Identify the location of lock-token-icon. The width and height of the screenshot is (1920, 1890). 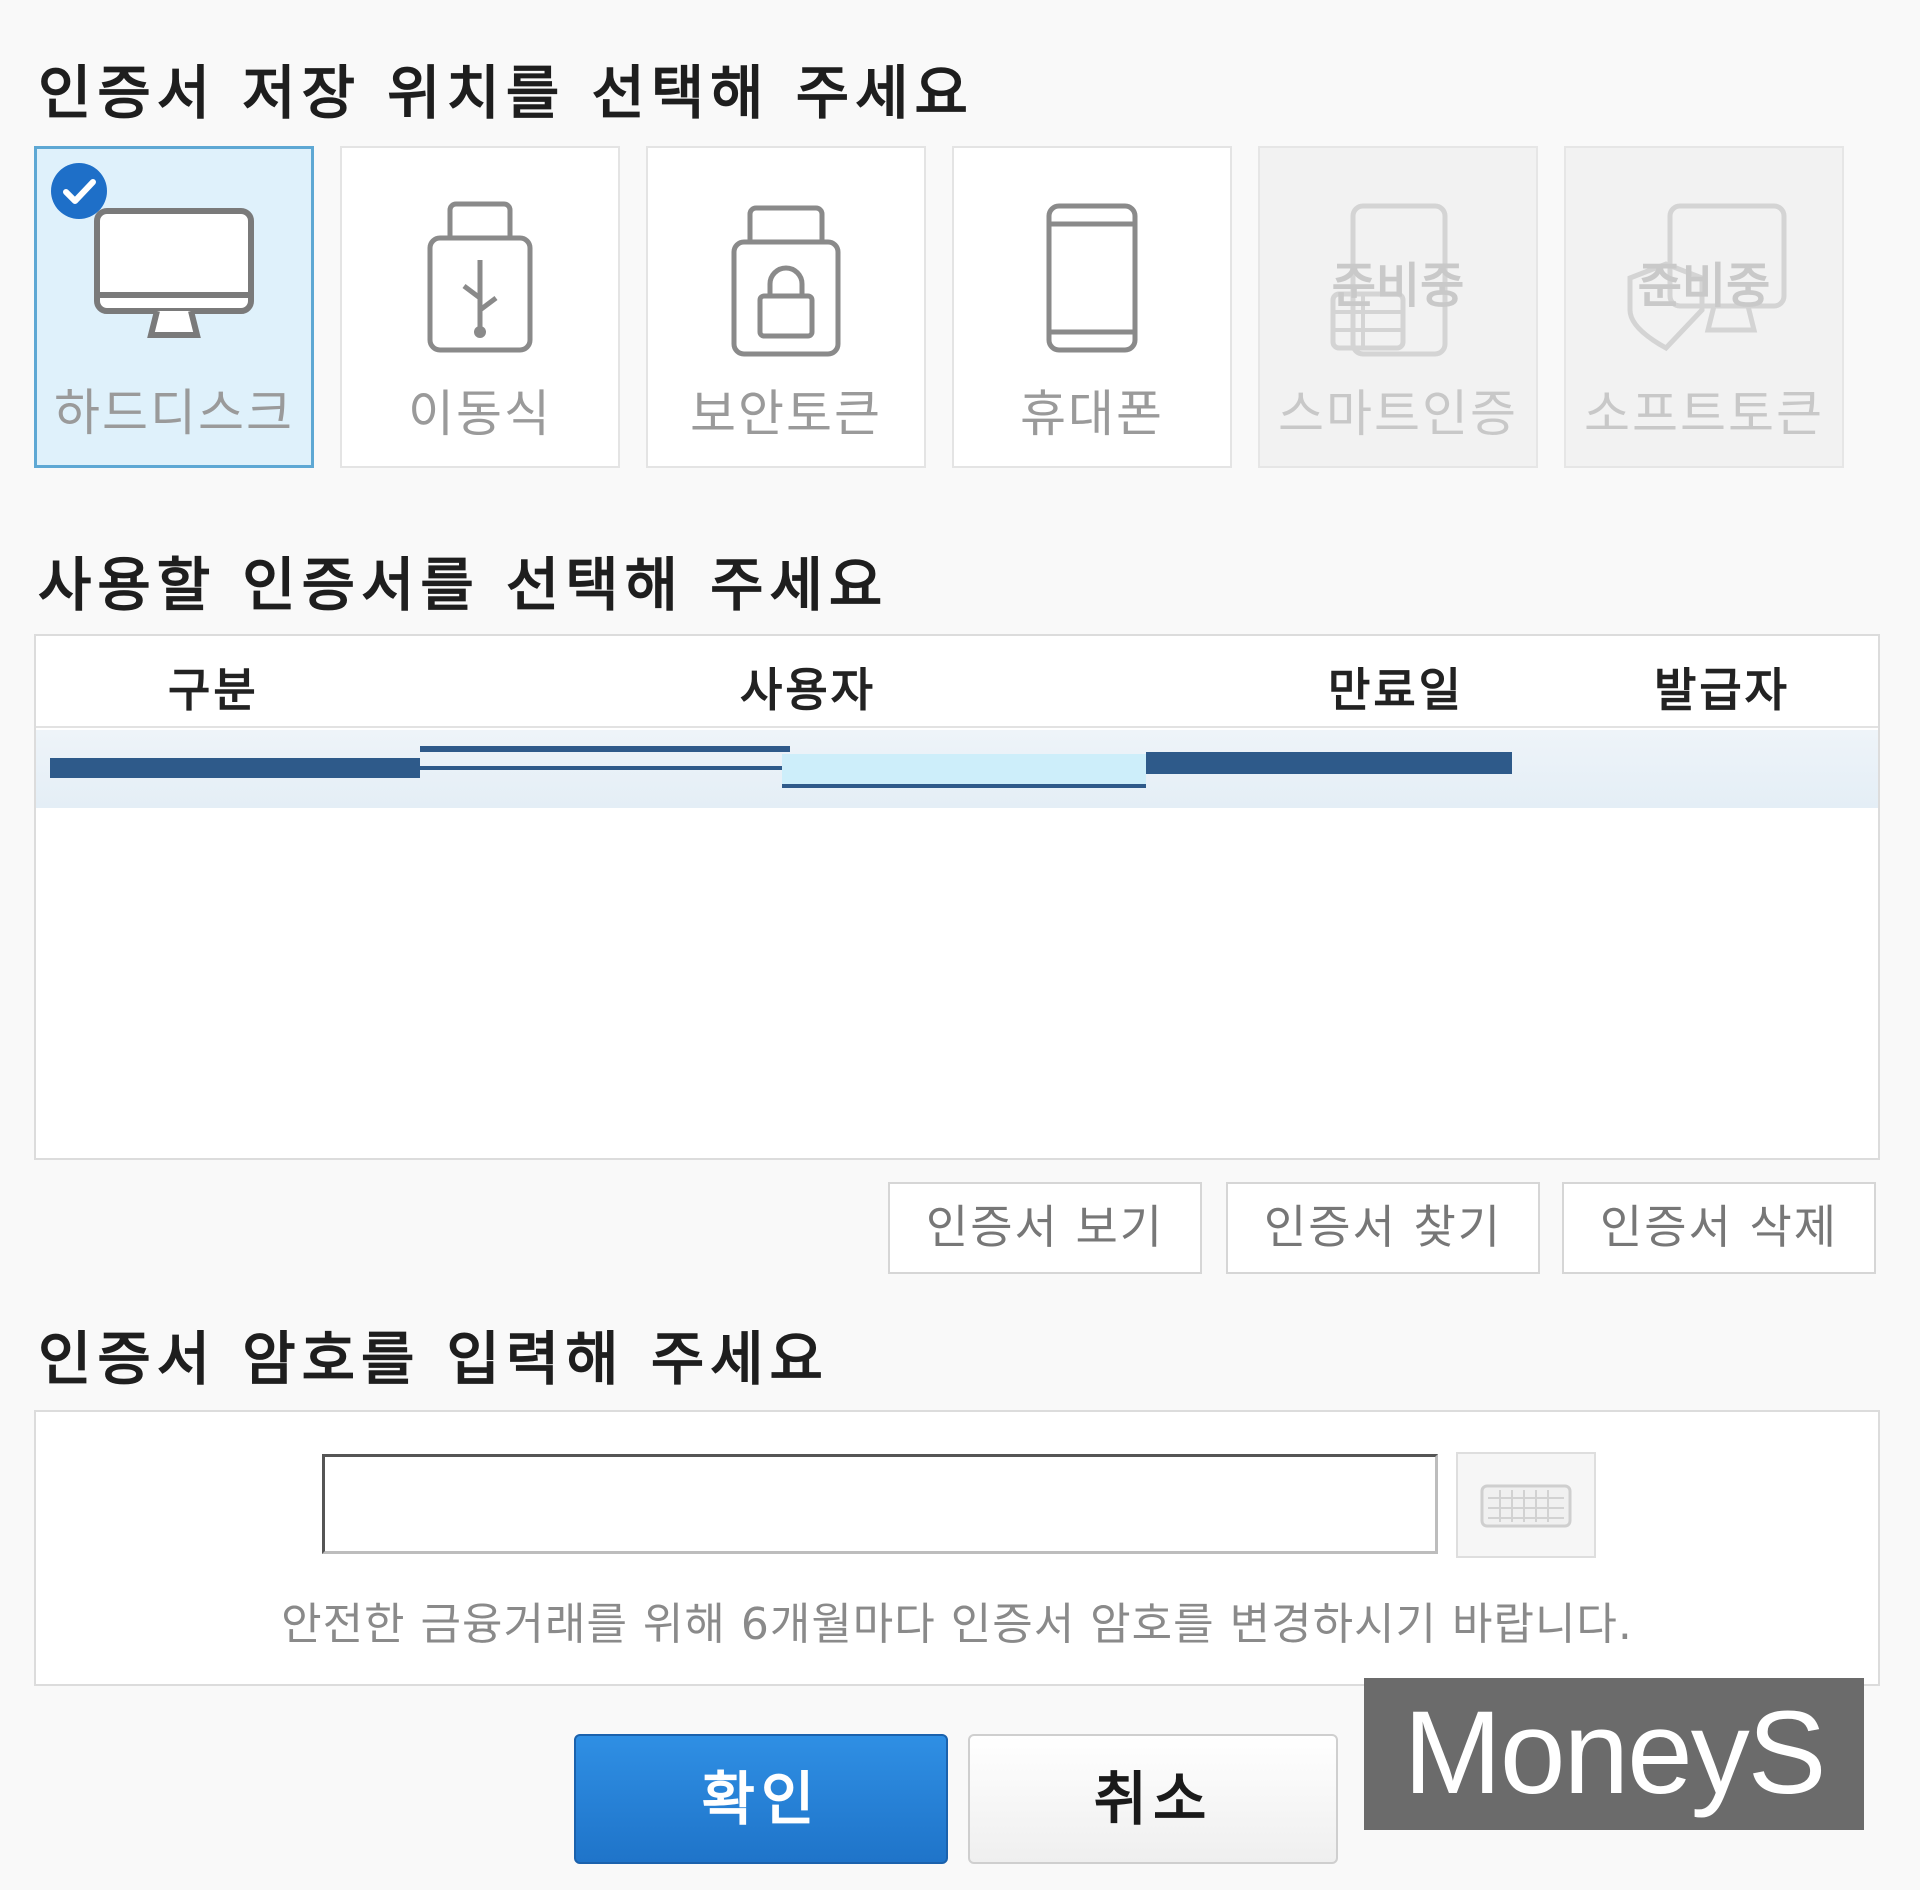
(786, 293).